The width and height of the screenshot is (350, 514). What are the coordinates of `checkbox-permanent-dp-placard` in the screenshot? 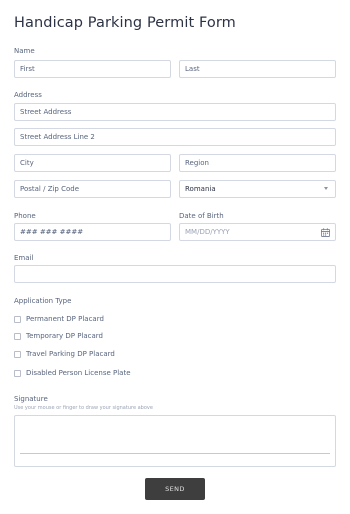 It's located at (17, 319).